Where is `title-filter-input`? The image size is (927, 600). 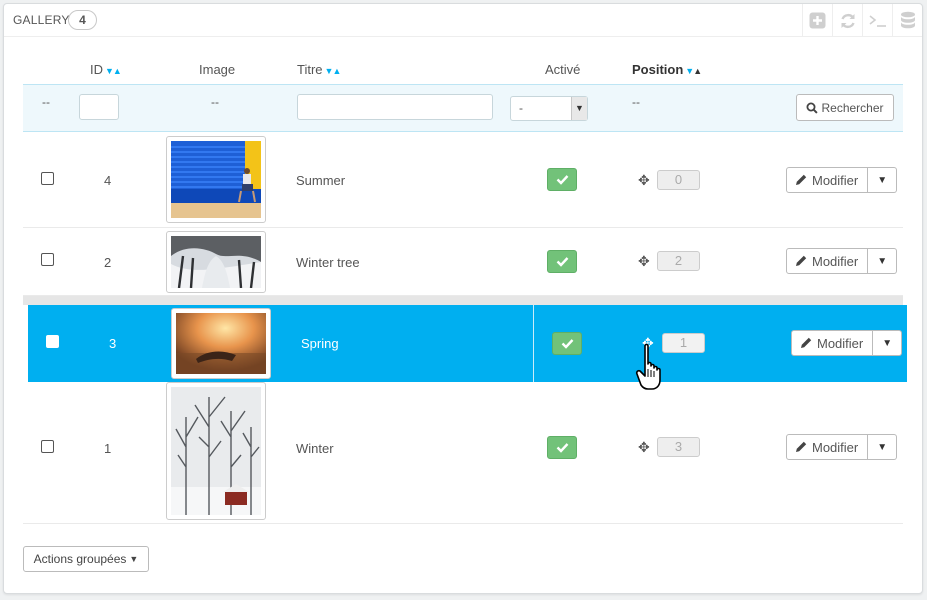 title-filter-input is located at coordinates (395, 107).